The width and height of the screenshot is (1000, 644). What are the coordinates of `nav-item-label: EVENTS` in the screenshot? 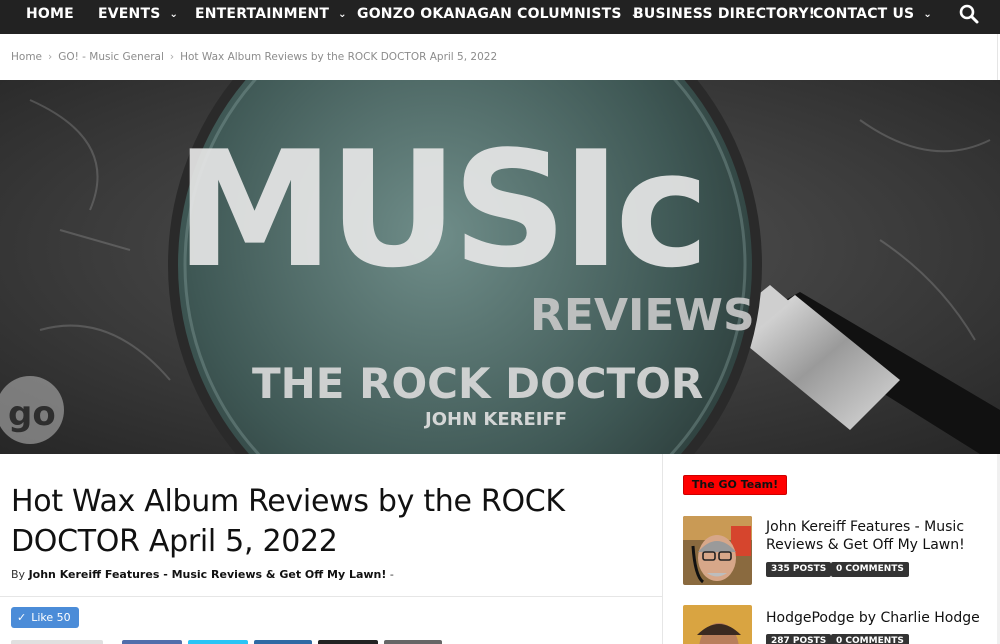 It's located at (129, 14).